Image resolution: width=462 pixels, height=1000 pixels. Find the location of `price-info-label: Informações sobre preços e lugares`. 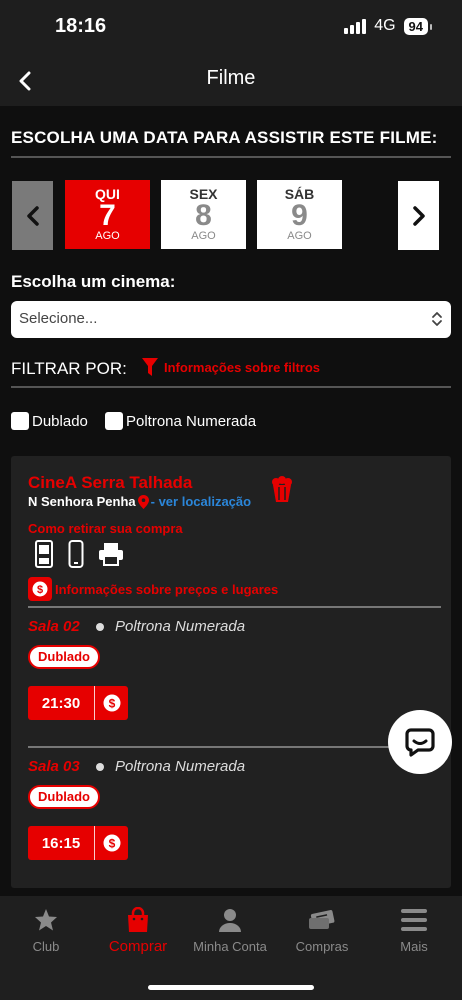

price-info-label: Informações sobre preços e lugares is located at coordinates (167, 589).